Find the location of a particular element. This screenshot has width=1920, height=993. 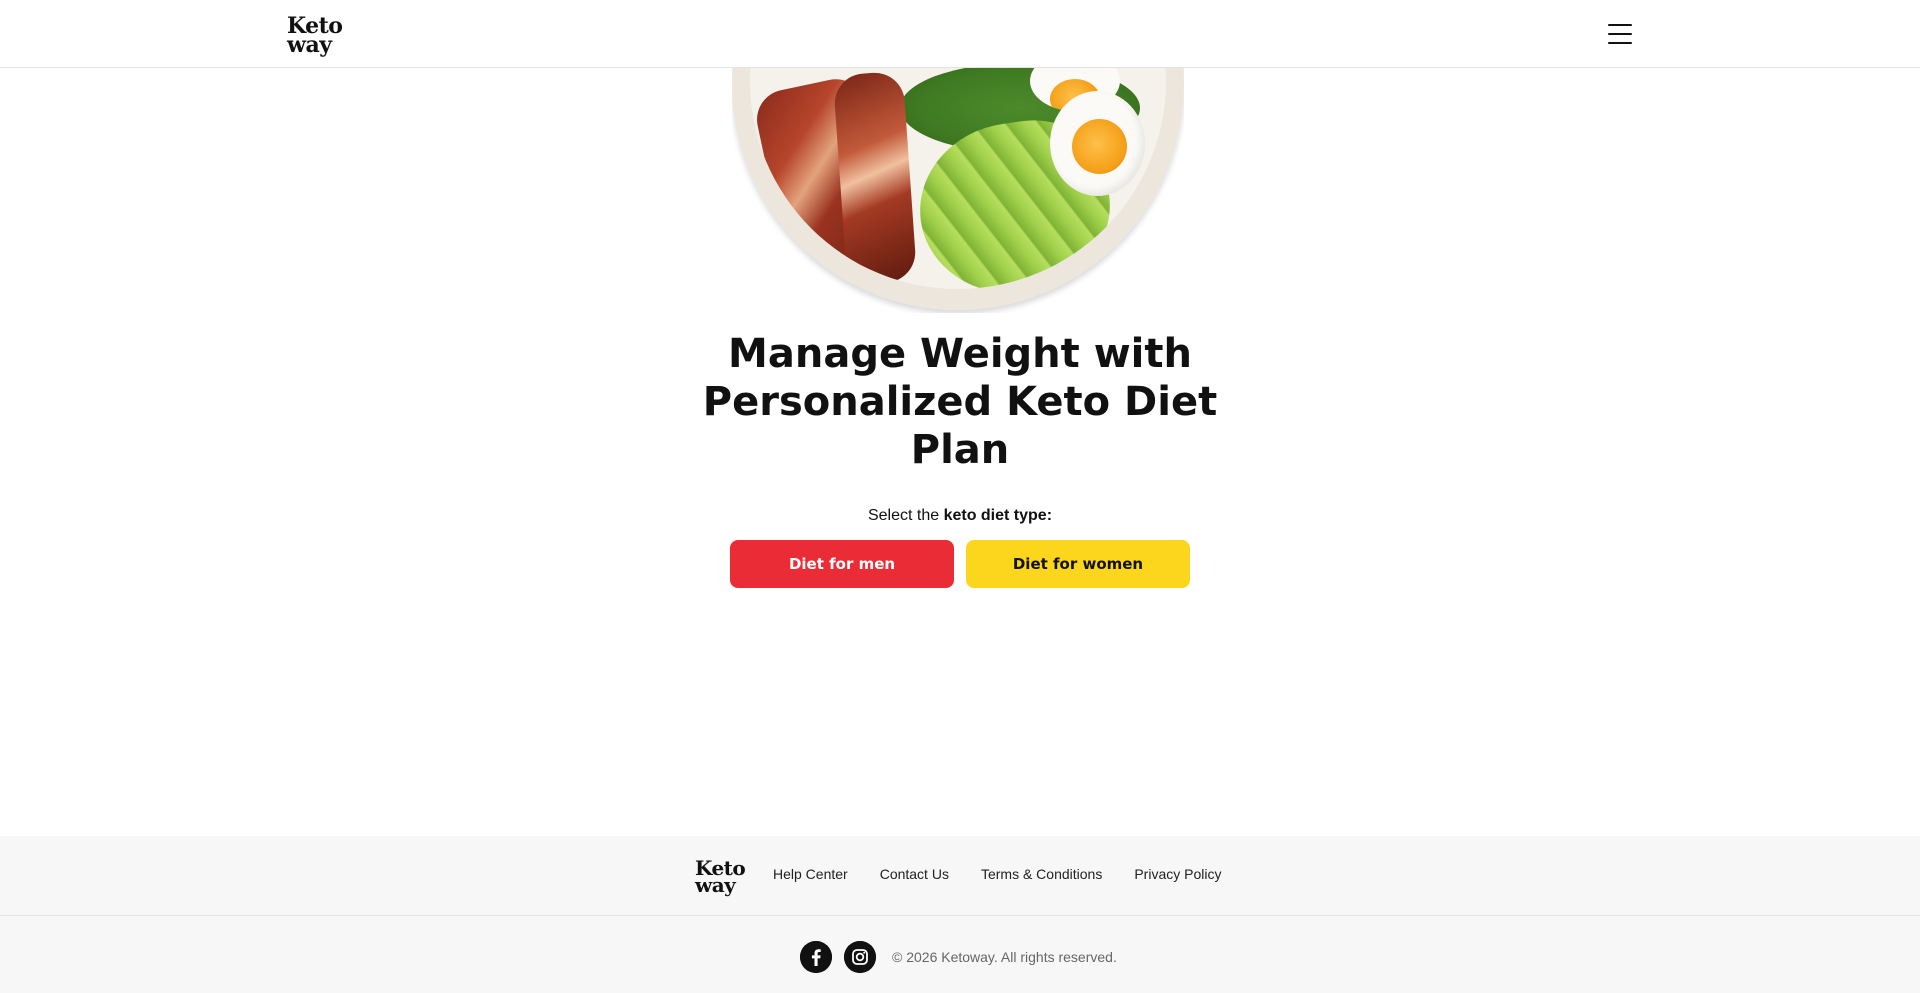

facebook-icon is located at coordinates (816, 957).